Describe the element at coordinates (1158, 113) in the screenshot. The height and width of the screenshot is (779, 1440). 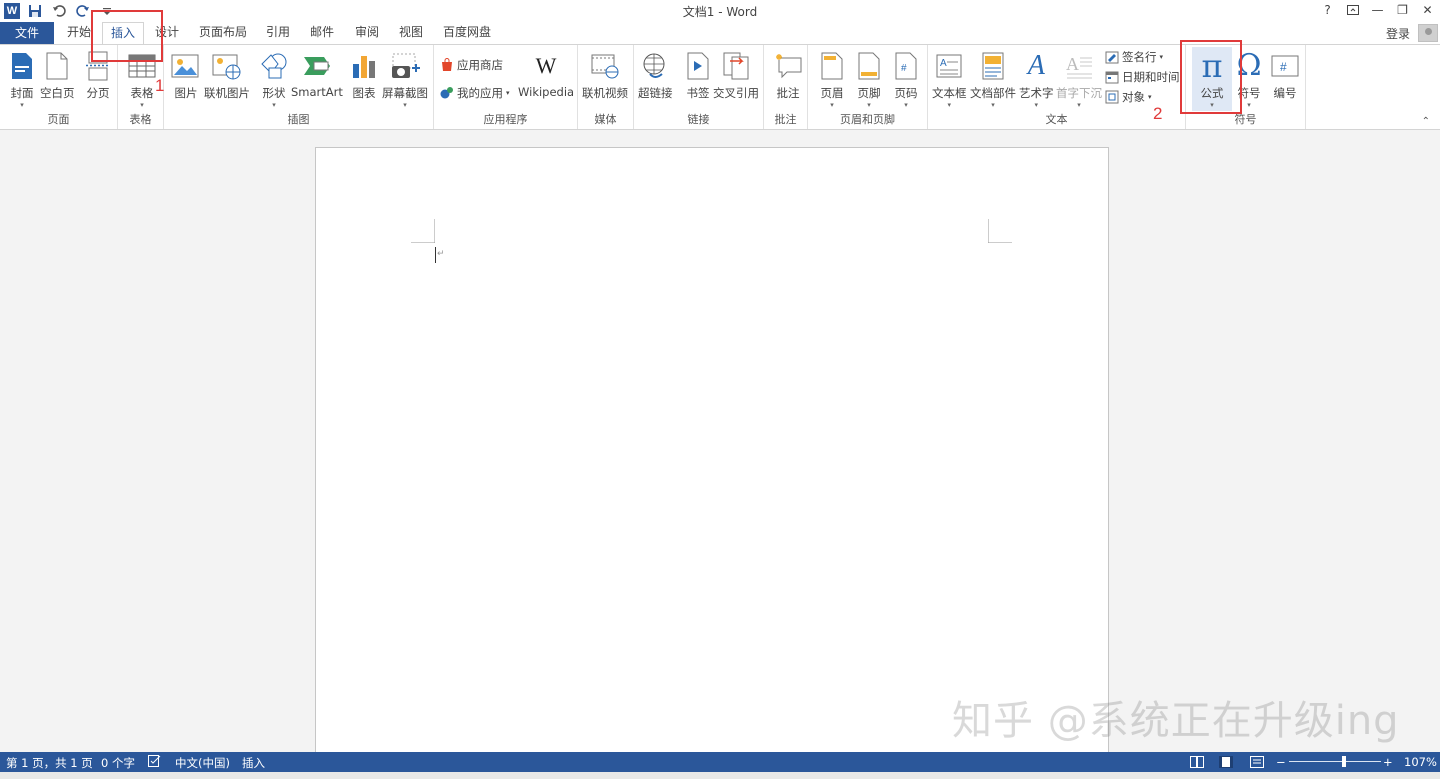
I see `step-2-label: 2` at that location.